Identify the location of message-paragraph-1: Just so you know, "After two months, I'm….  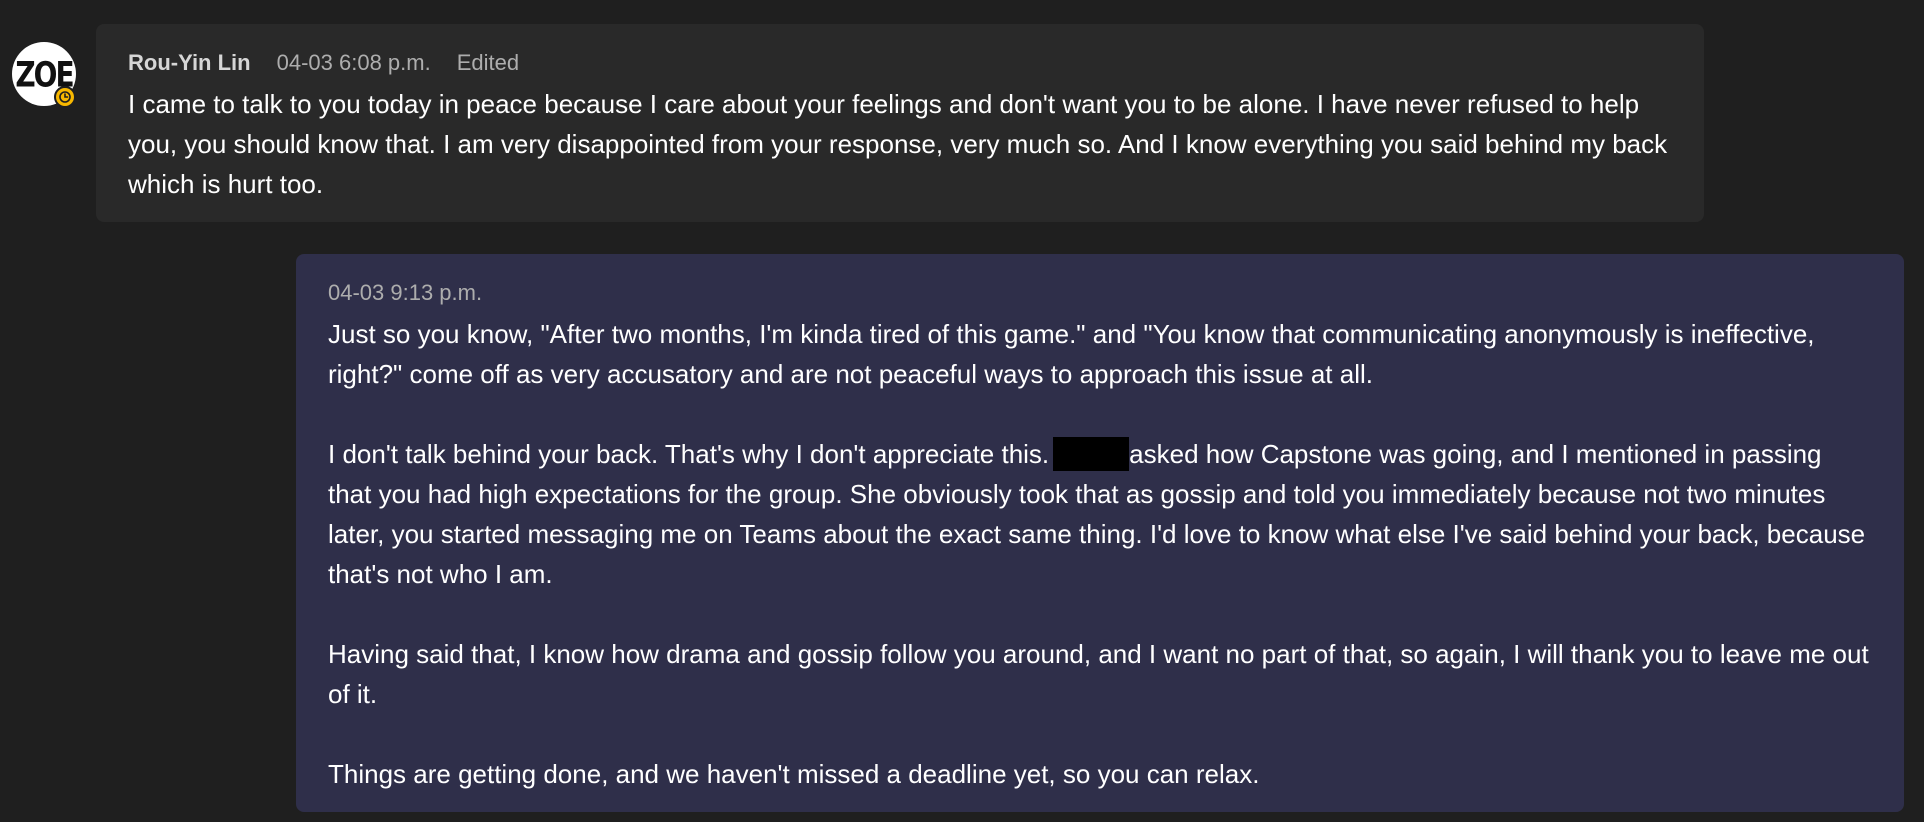
(1071, 354).